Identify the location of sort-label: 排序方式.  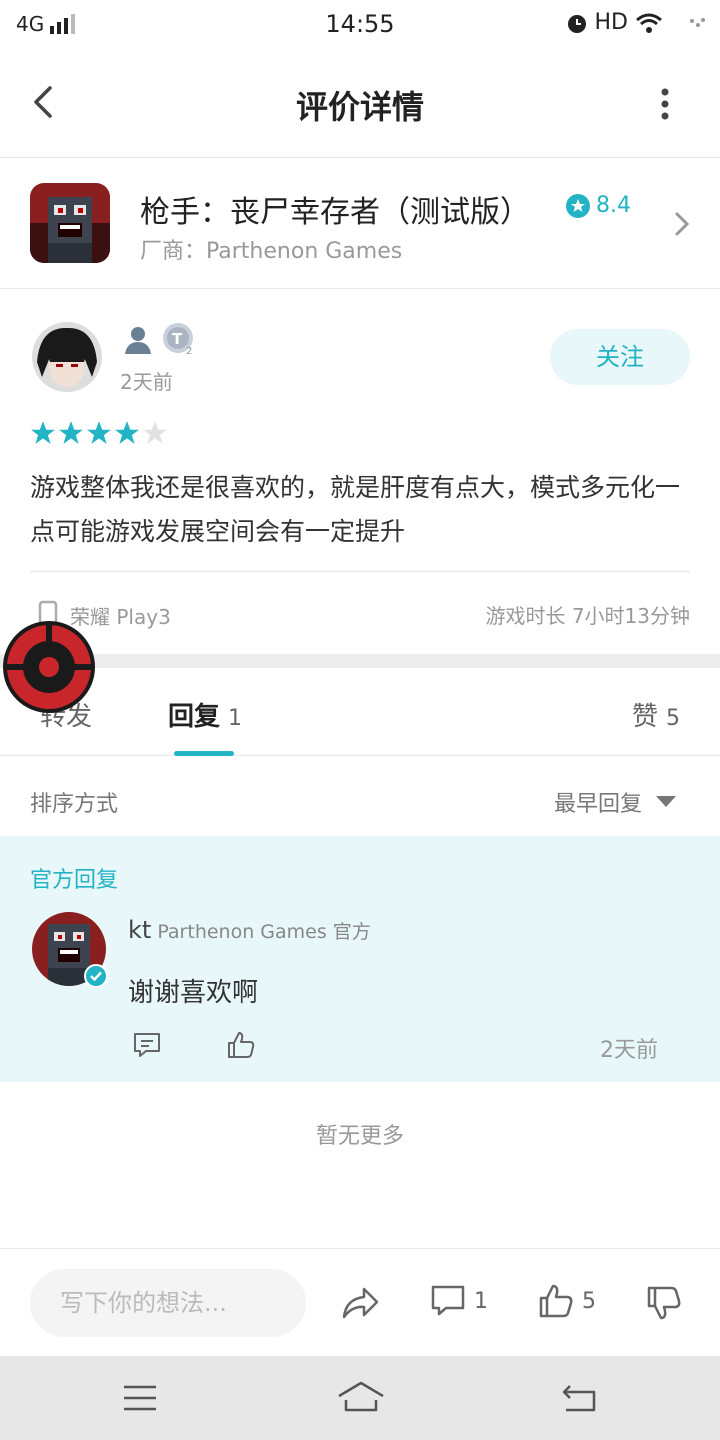
(74, 804).